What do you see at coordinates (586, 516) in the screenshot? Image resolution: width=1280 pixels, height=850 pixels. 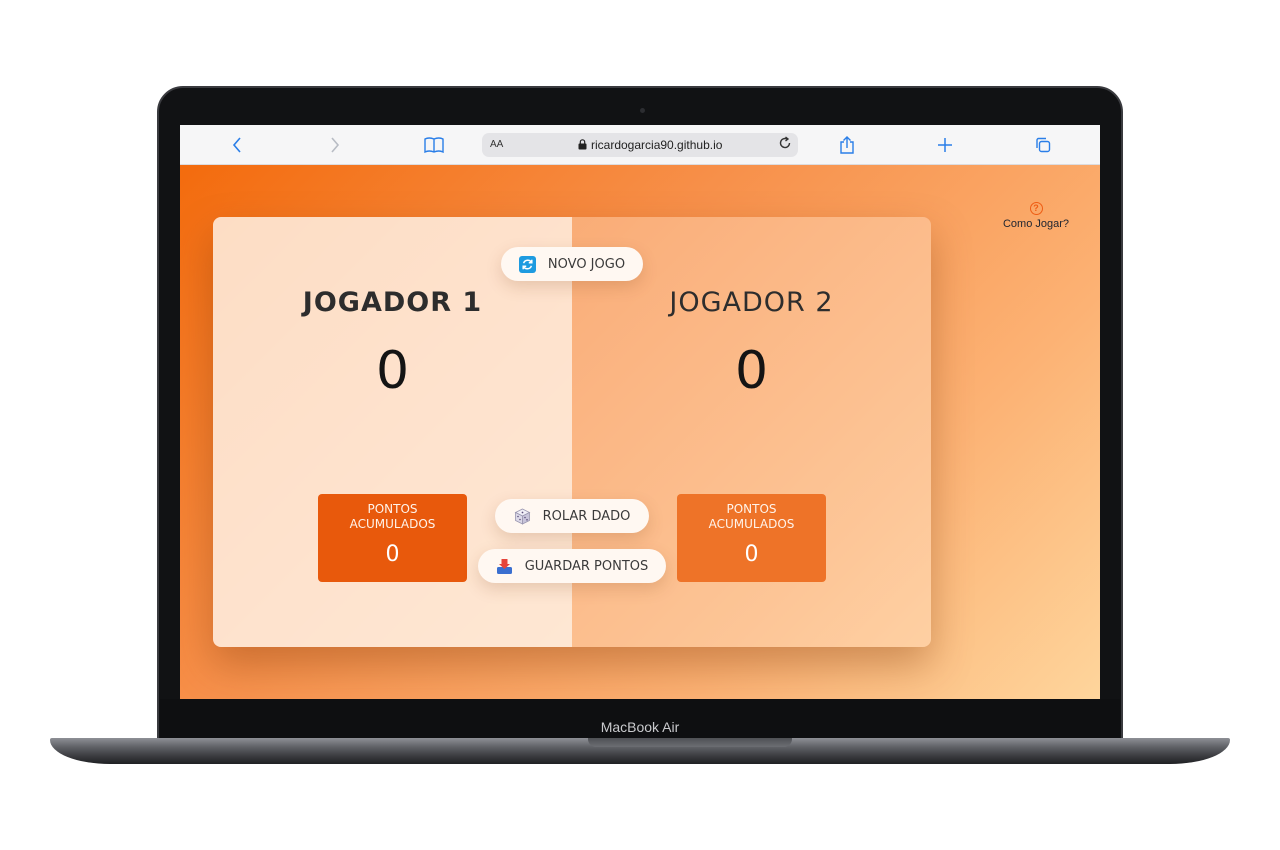 I see `roll-dice-label: ROLAR DADO` at bounding box center [586, 516].